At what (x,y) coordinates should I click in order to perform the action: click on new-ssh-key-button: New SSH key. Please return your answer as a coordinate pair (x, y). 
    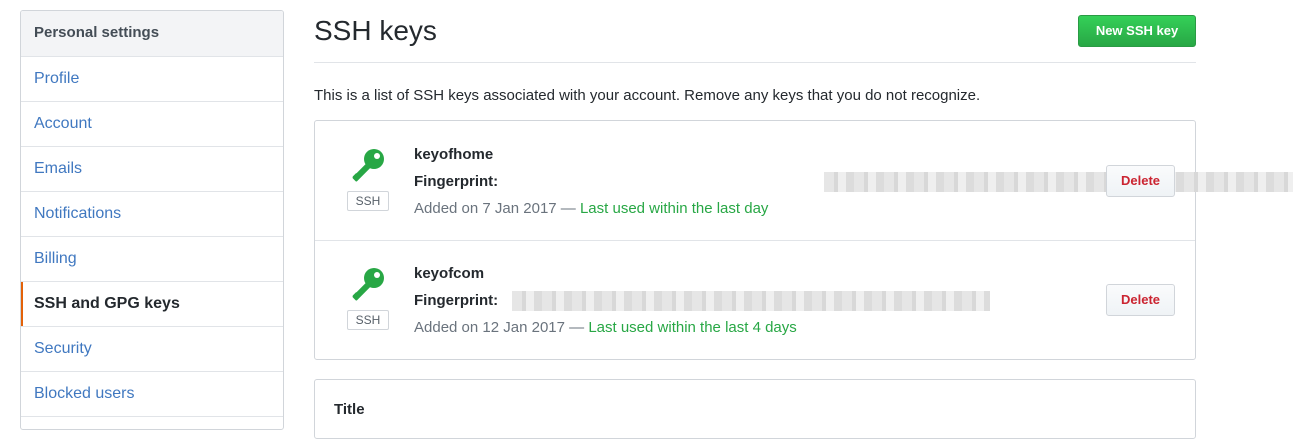
    Looking at the image, I should click on (1137, 31).